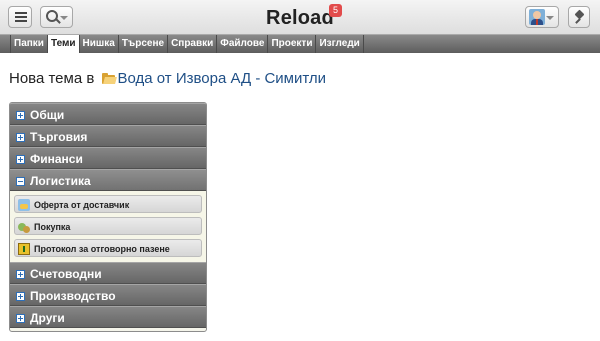  I want to click on tab-search: Търсене, so click(144, 44).